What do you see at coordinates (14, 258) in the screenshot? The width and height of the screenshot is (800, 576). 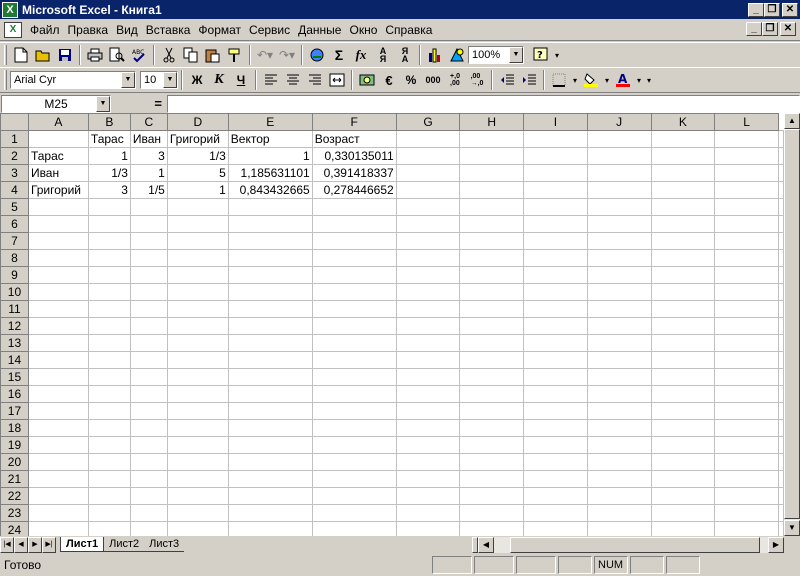 I see `row-header: 8` at bounding box center [14, 258].